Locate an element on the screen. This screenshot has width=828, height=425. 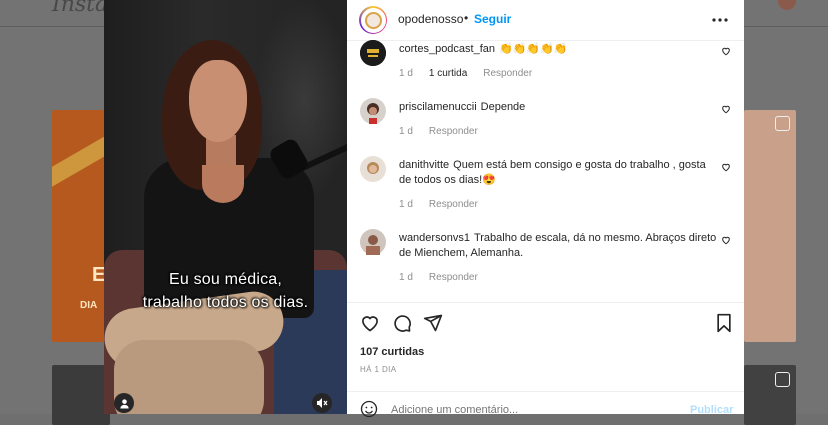
tagged-user-icon is located at coordinates (124, 403).